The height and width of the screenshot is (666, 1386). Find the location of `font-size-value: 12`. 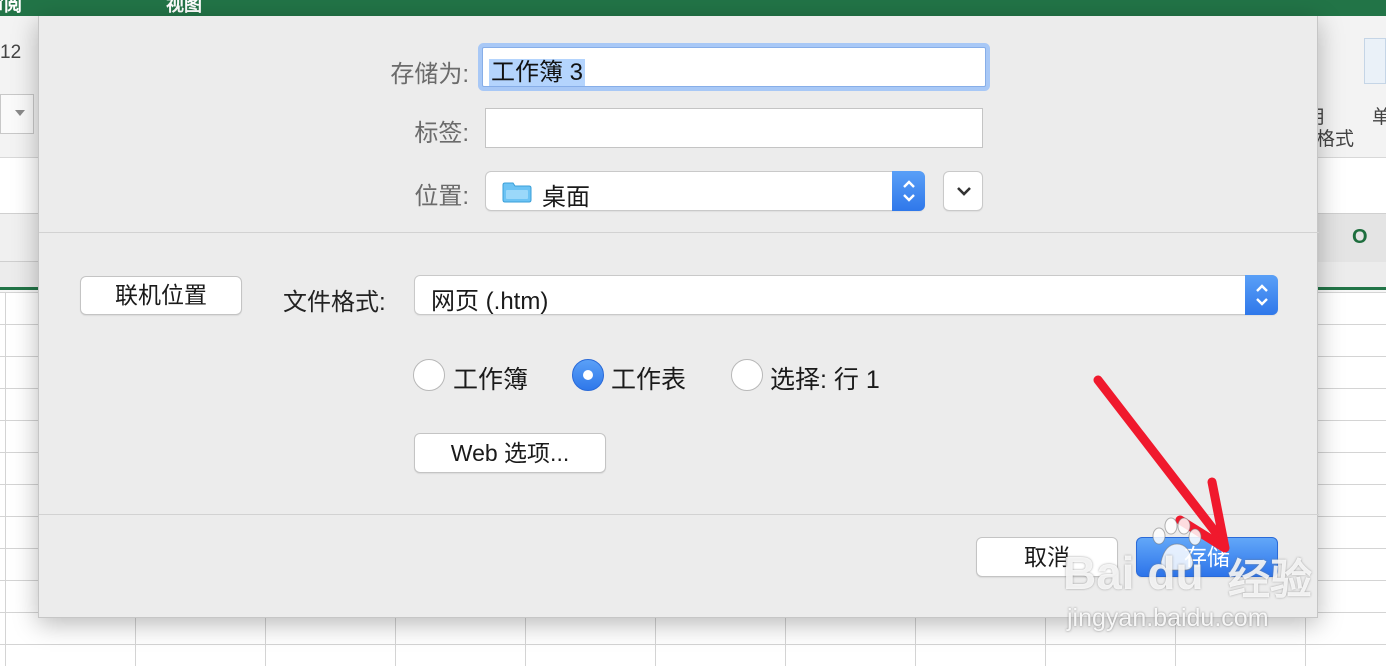

font-size-value: 12 is located at coordinates (10, 53).